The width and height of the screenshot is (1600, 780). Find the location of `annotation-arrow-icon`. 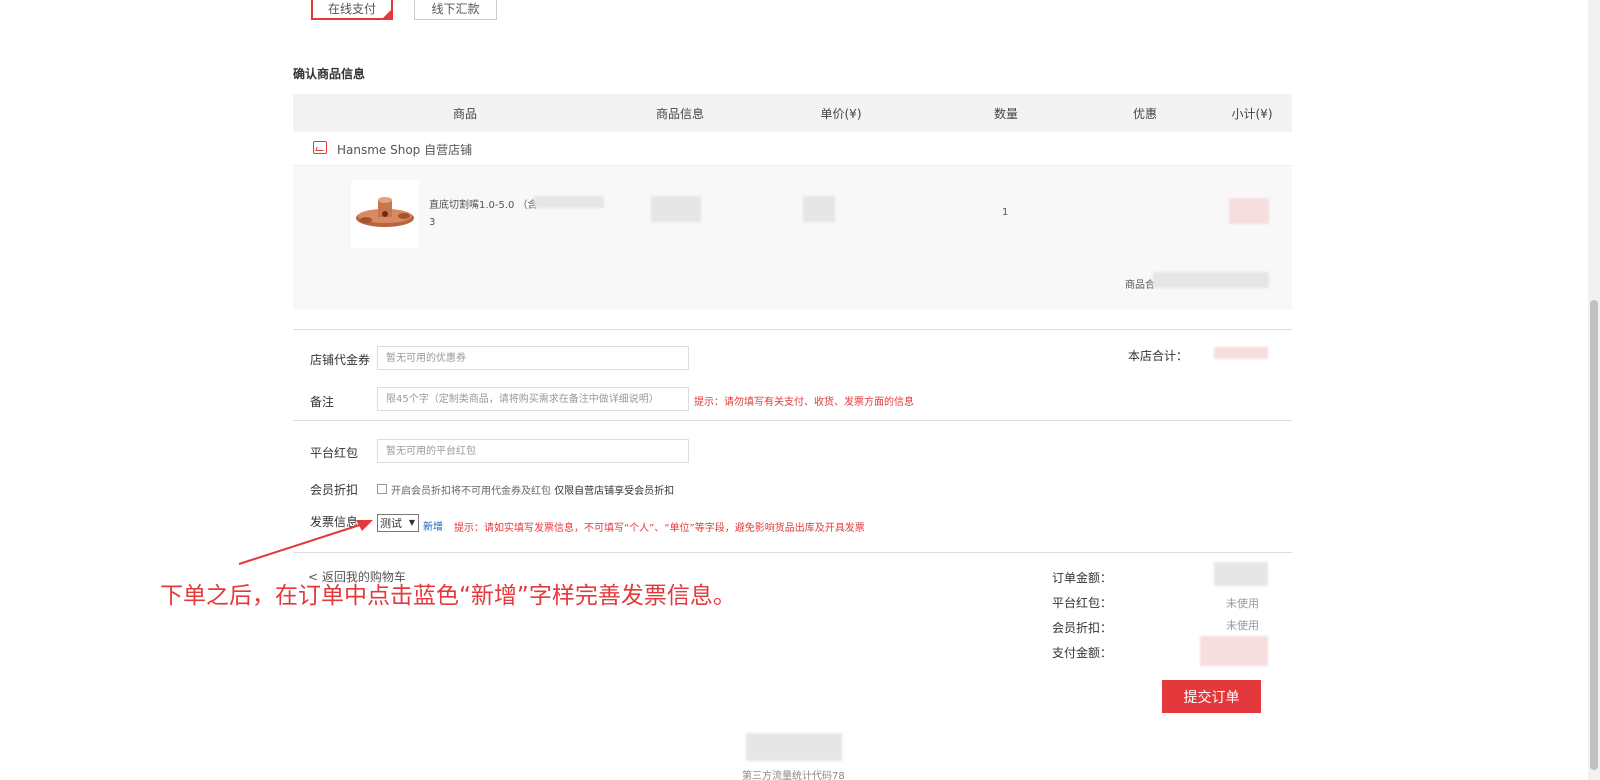

annotation-arrow-icon is located at coordinates (305, 542).